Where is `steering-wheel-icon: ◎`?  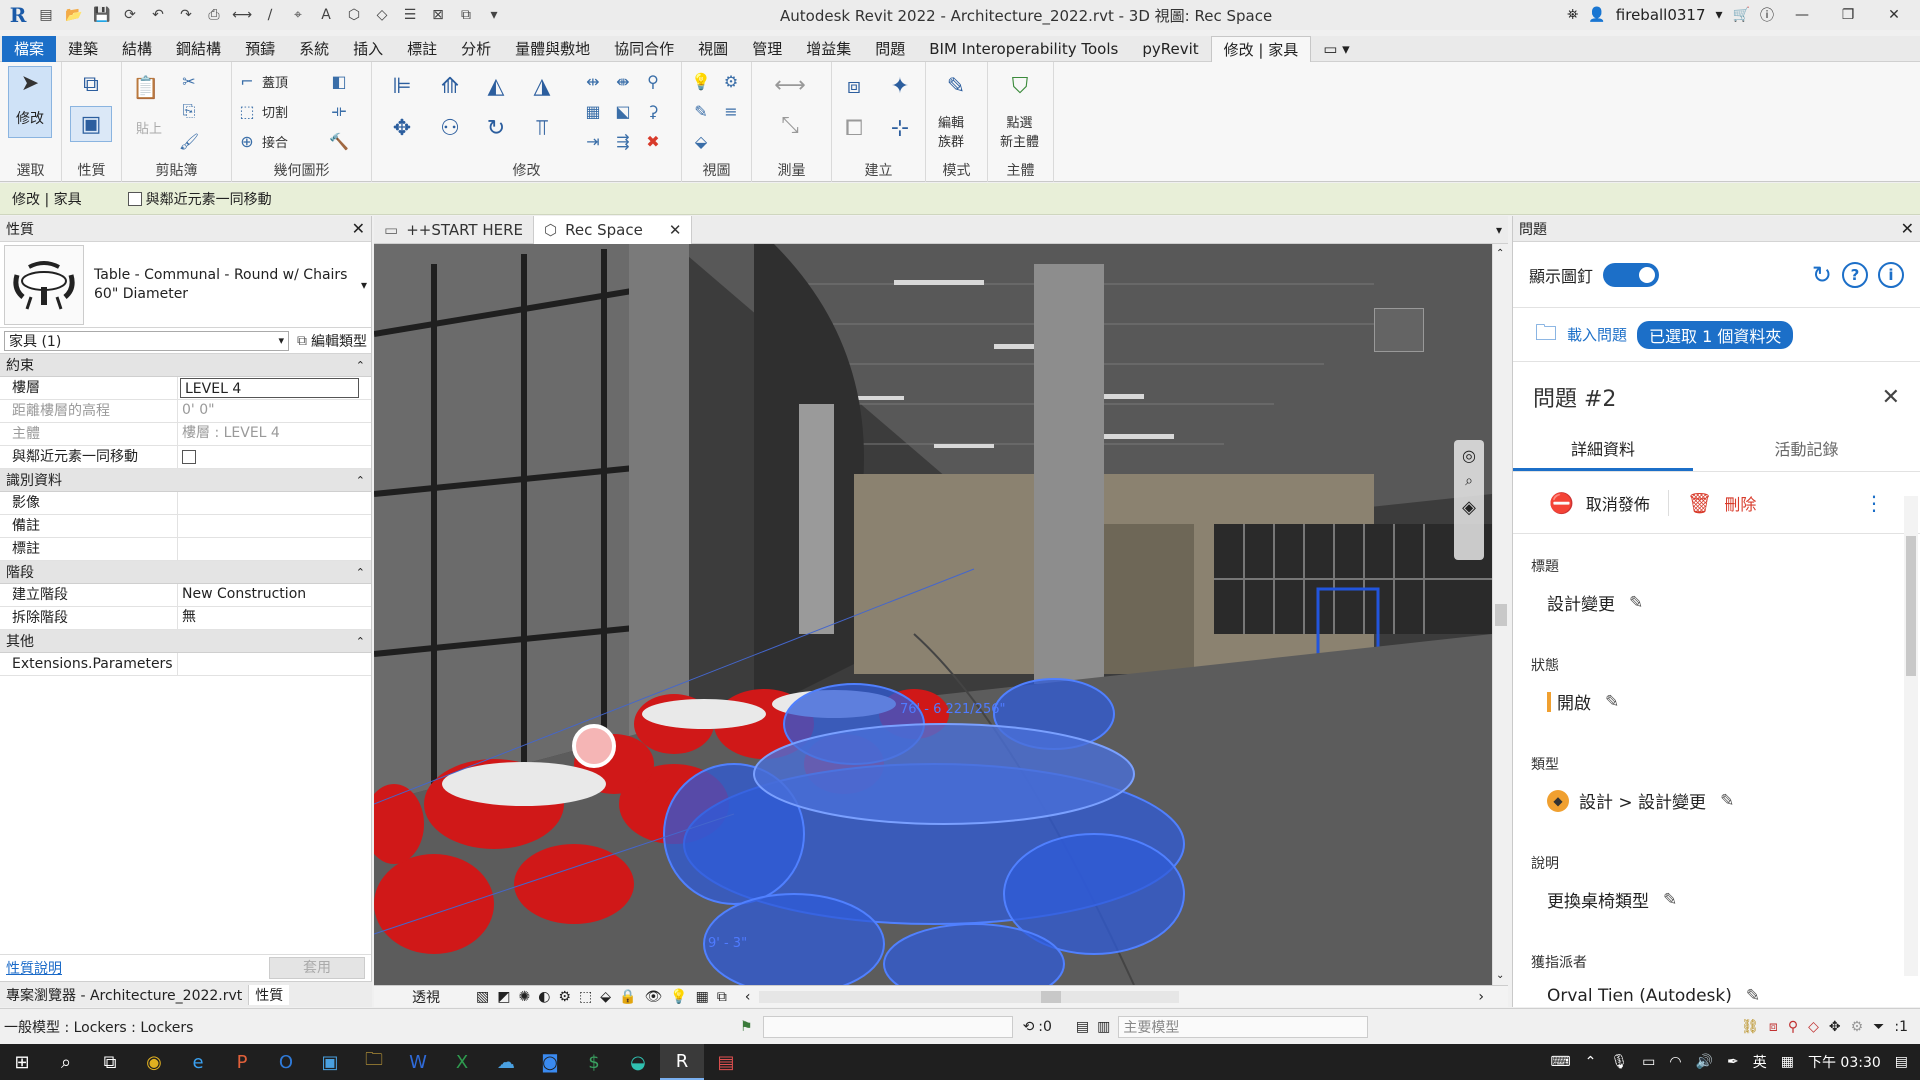 steering-wheel-icon: ◎ is located at coordinates (1469, 455).